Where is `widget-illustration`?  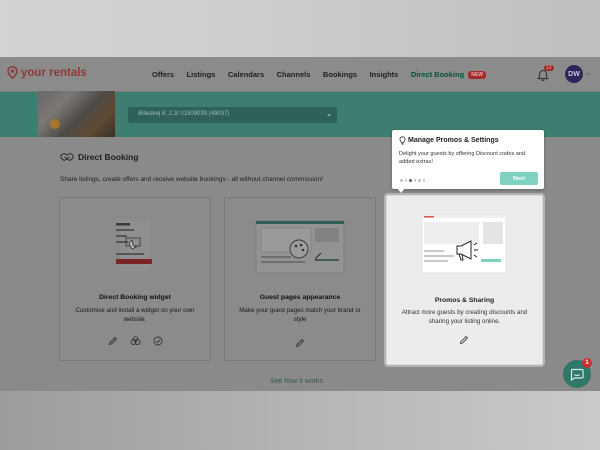
widget-illustration is located at coordinates (134, 246).